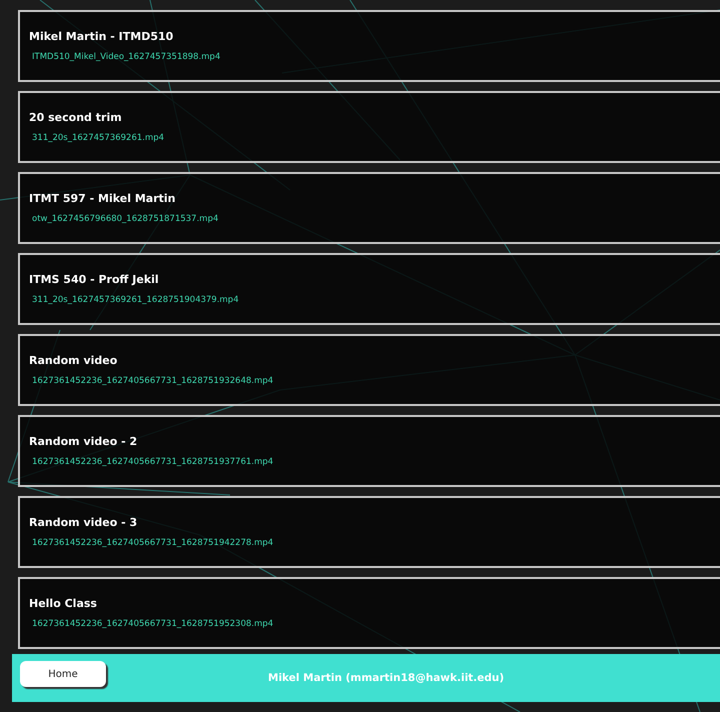 This screenshot has height=712, width=720. What do you see at coordinates (94, 279) in the screenshot?
I see `video-title: ITMS 540 - Proff Jekil` at bounding box center [94, 279].